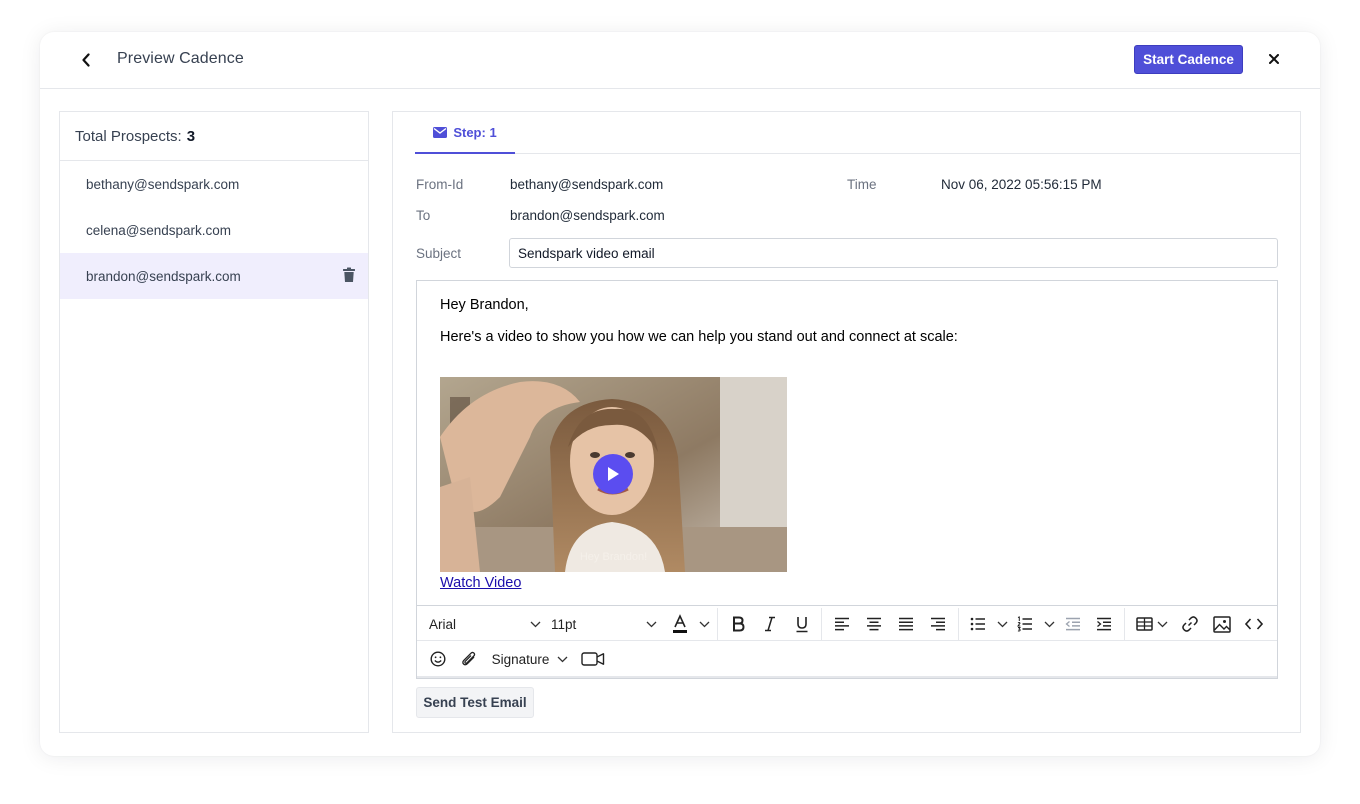 The image size is (1360, 804). I want to click on align-left-button, so click(842, 624).